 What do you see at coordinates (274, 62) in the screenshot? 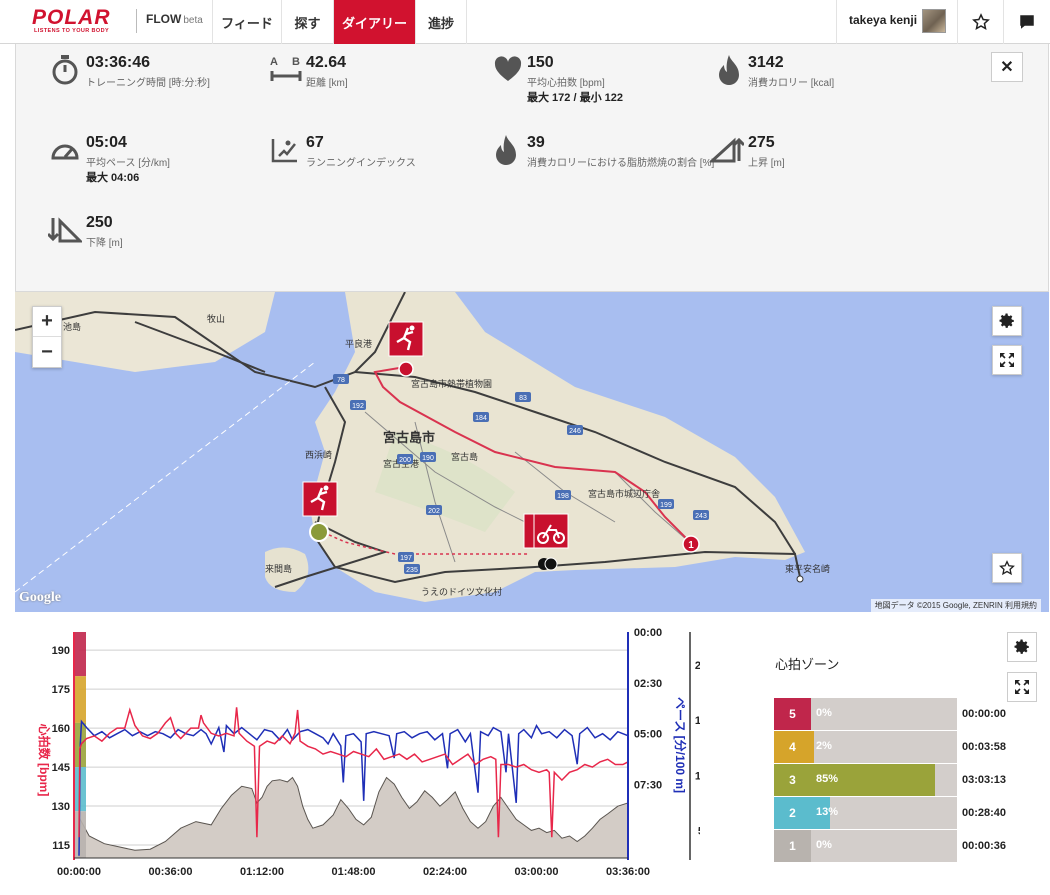
I see `distance-icon-a: A` at bounding box center [274, 62].